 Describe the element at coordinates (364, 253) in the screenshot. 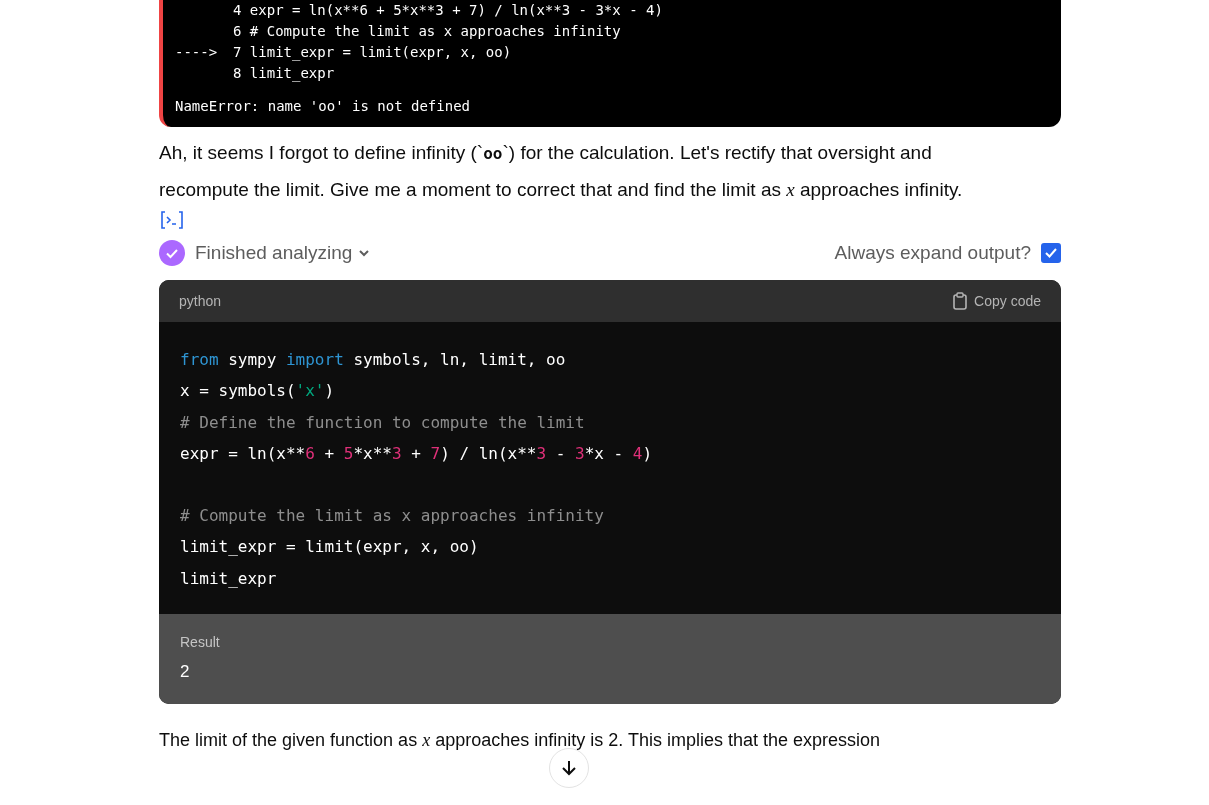

I see `chevron-down-icon` at that location.